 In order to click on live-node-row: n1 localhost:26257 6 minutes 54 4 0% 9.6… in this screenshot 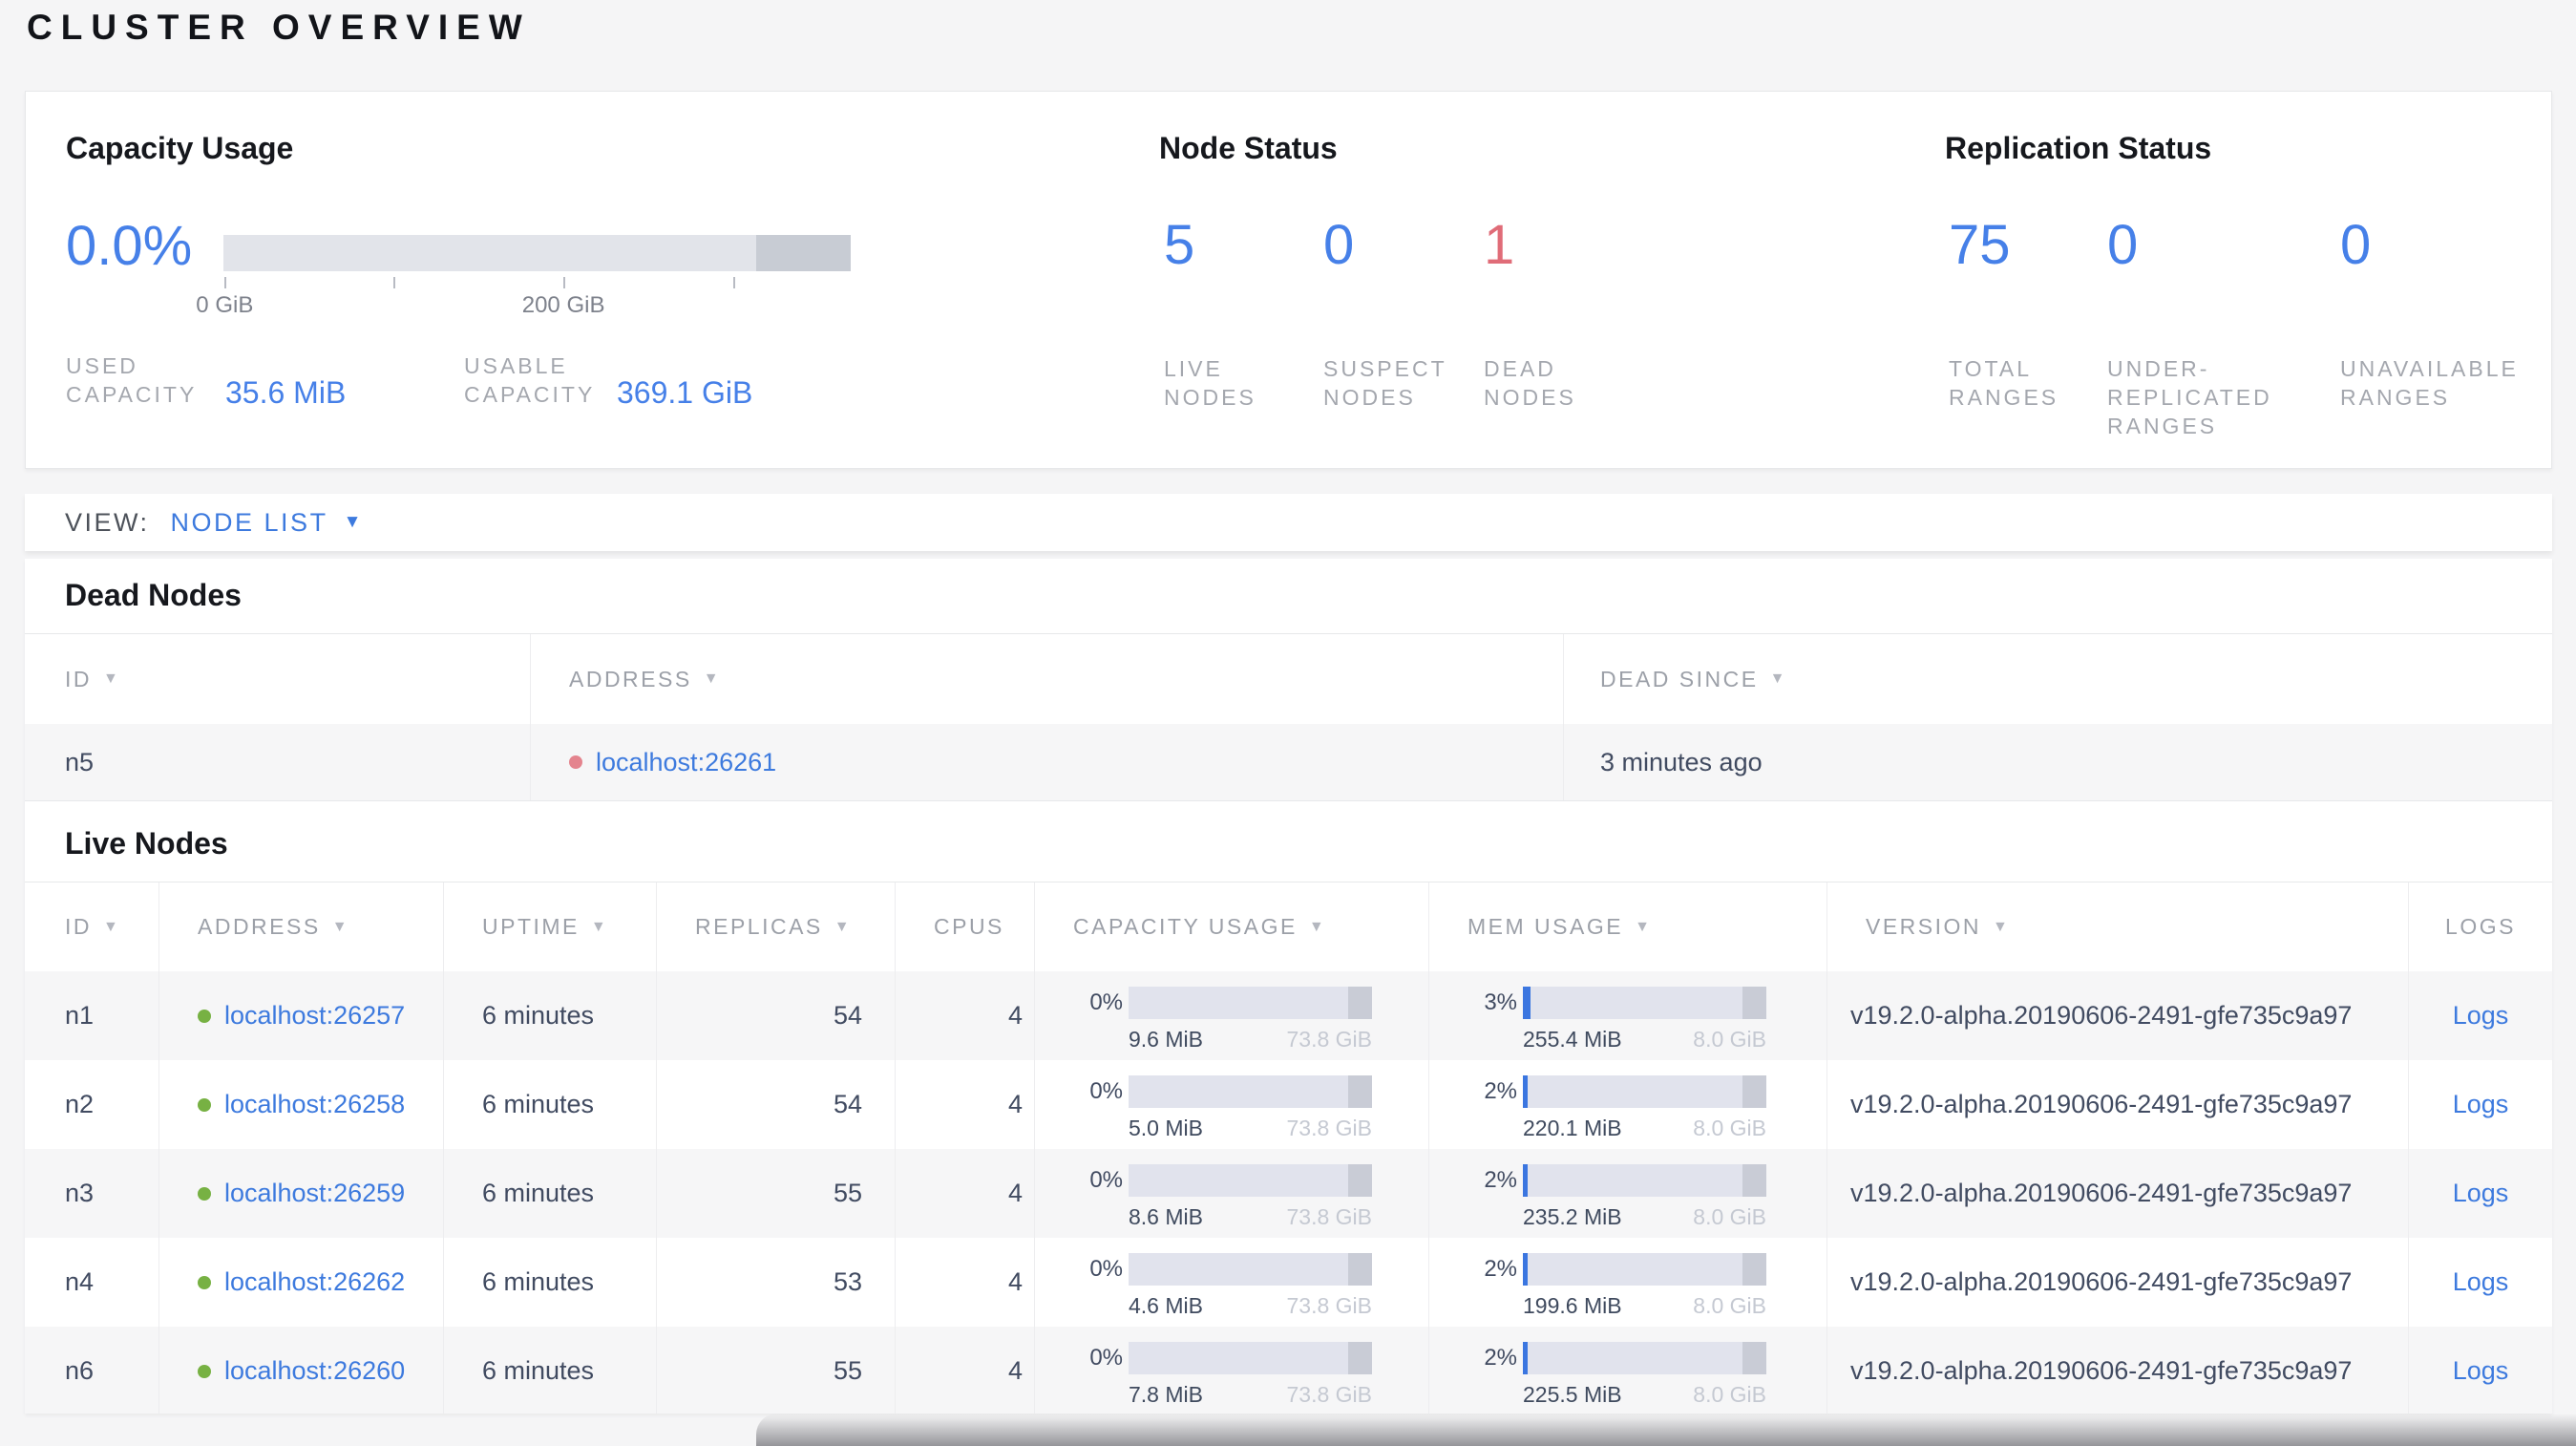, I will do `click(1288, 1015)`.